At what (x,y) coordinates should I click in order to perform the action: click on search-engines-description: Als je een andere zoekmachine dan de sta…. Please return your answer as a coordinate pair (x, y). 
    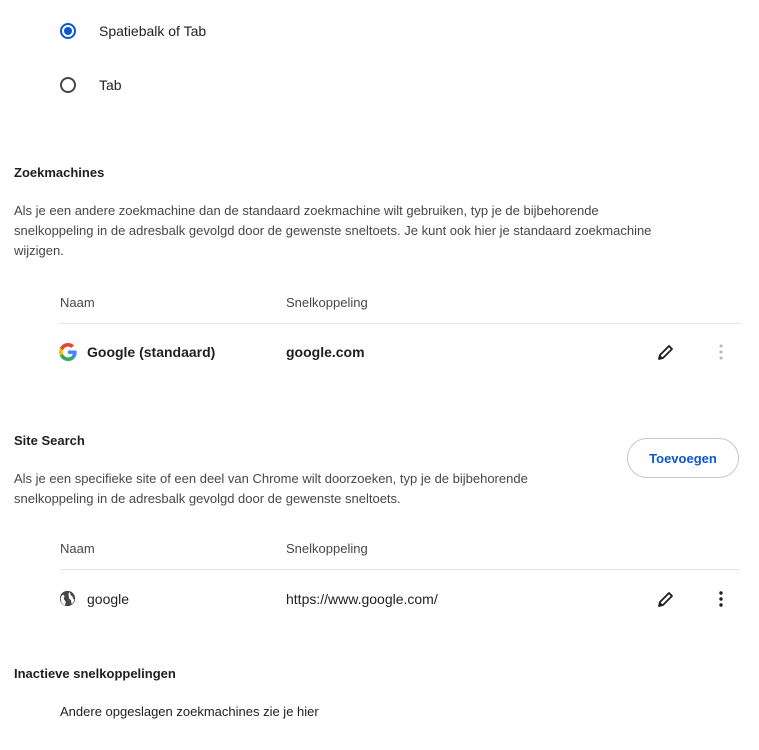
    Looking at the image, I should click on (332, 231).